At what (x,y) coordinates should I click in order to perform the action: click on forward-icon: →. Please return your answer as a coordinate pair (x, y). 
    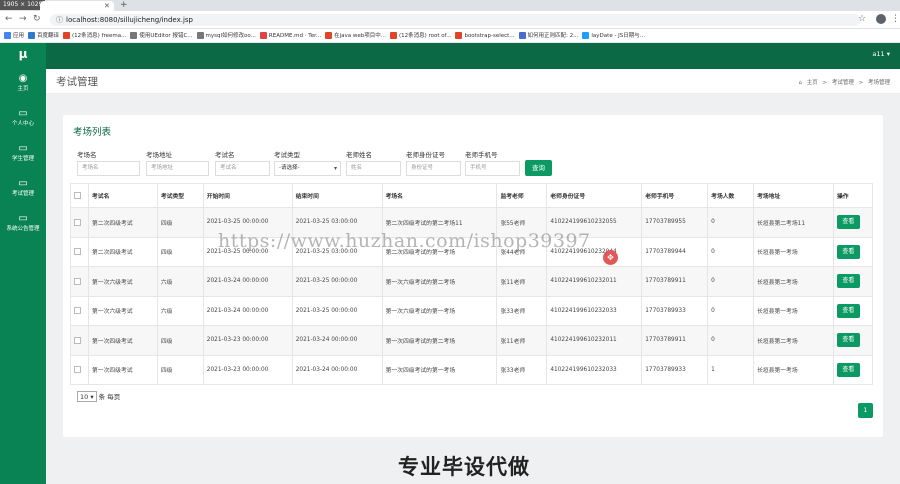
    Looking at the image, I should click on (23, 19).